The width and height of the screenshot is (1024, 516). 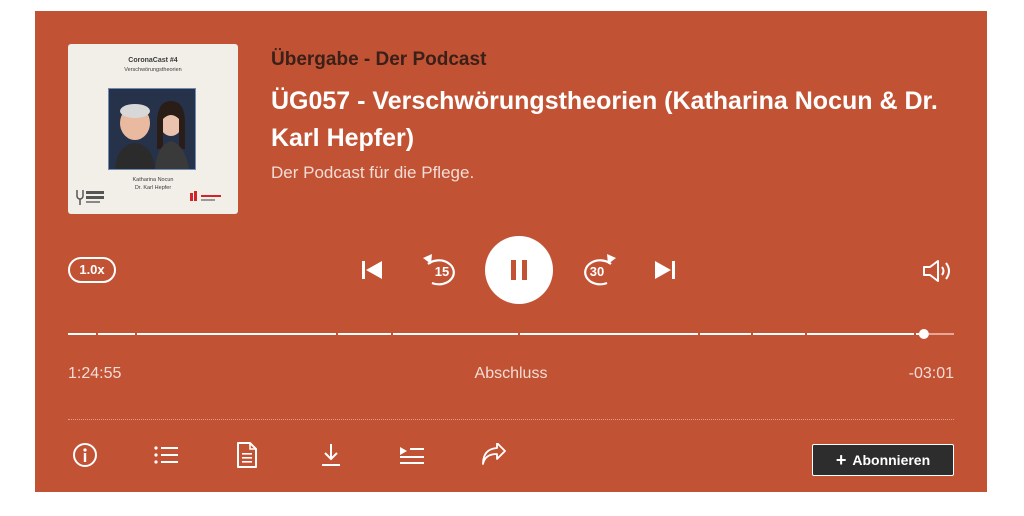 What do you see at coordinates (247, 455) in the screenshot?
I see `transcript-icon` at bounding box center [247, 455].